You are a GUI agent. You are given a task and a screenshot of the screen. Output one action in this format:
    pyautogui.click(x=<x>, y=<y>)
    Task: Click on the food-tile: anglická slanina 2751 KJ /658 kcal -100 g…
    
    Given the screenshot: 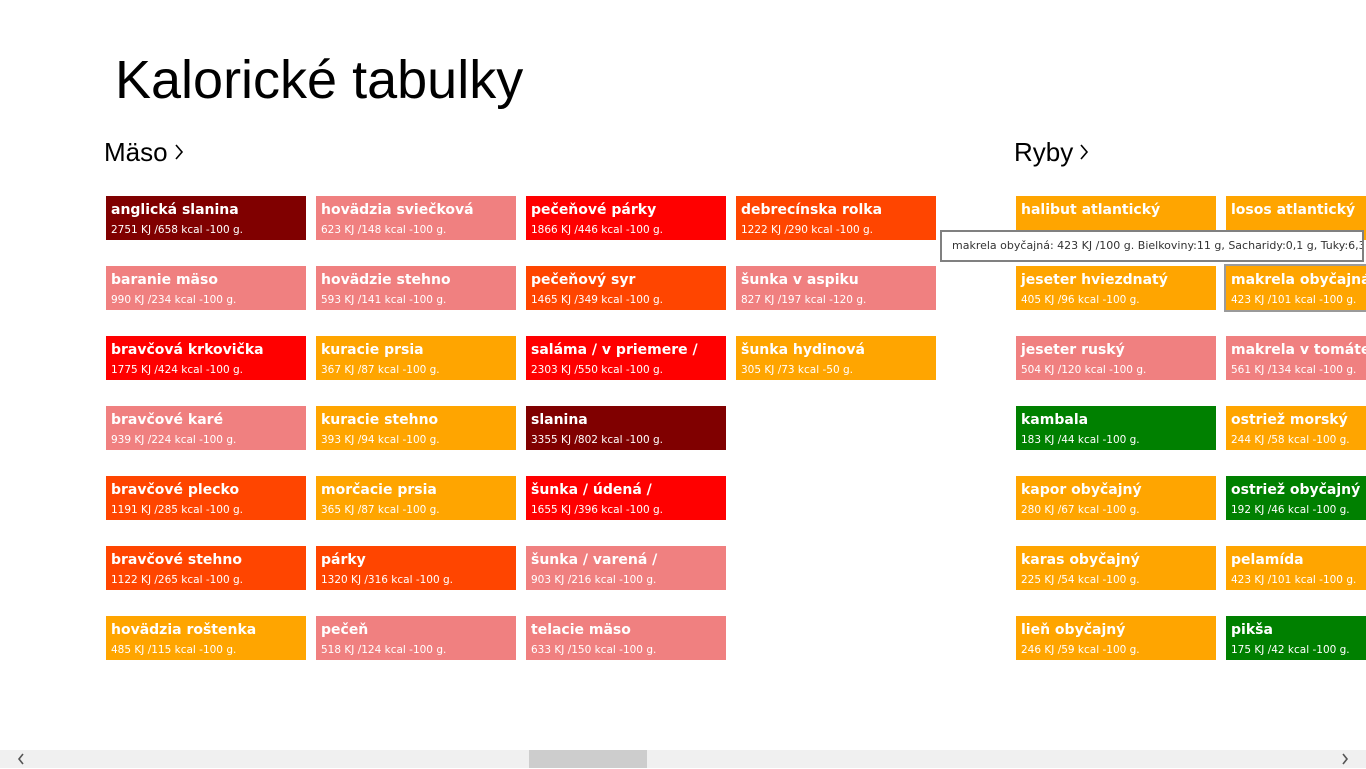 What is the action you would take?
    pyautogui.click(x=206, y=218)
    